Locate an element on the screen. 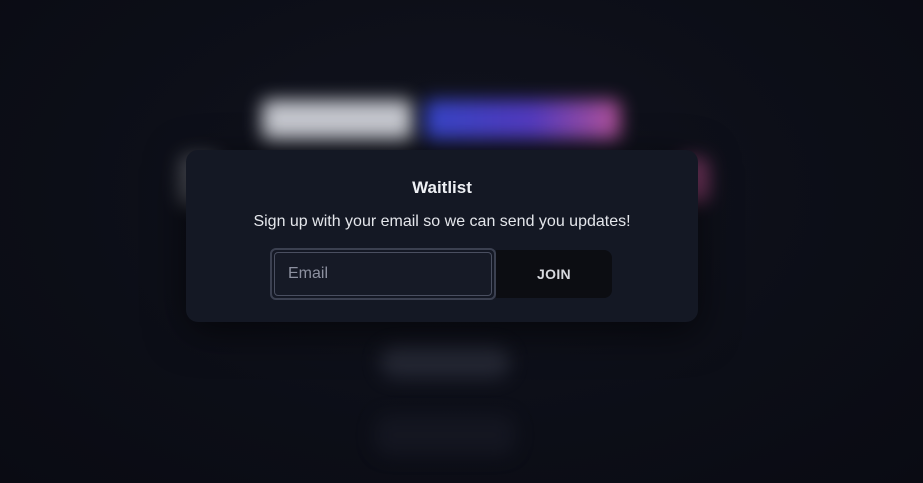 The image size is (923, 483). blurred-headline-text is located at coordinates (337, 120).